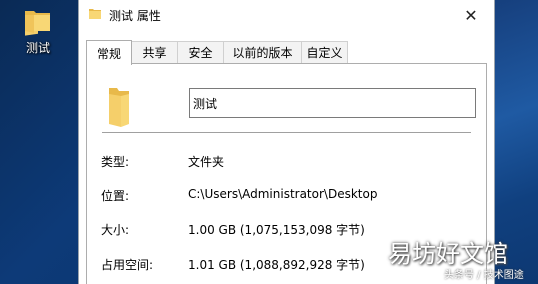  I want to click on prop-value: C:\Users\Administrator\Desktop, so click(283, 194).